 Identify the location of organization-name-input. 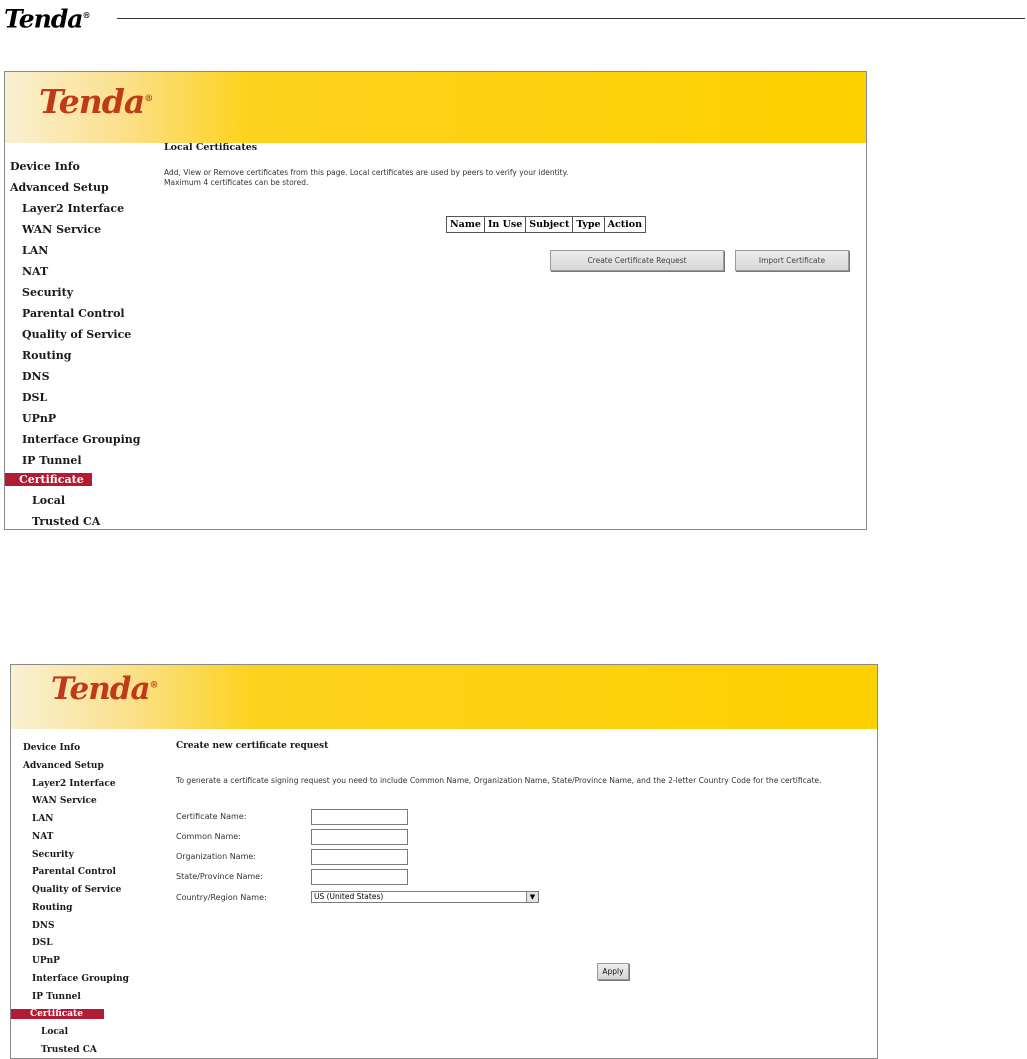
(359, 857).